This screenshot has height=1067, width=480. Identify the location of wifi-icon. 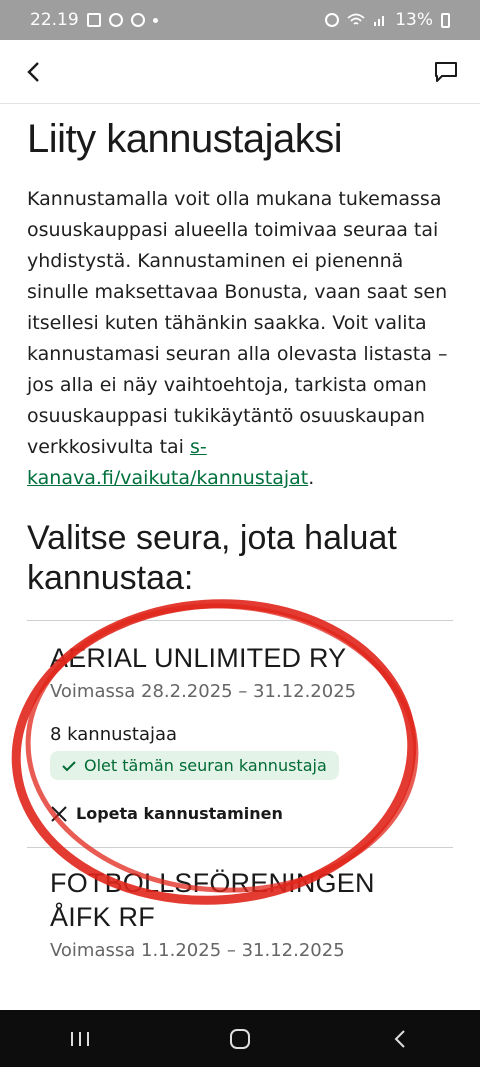
(356, 19).